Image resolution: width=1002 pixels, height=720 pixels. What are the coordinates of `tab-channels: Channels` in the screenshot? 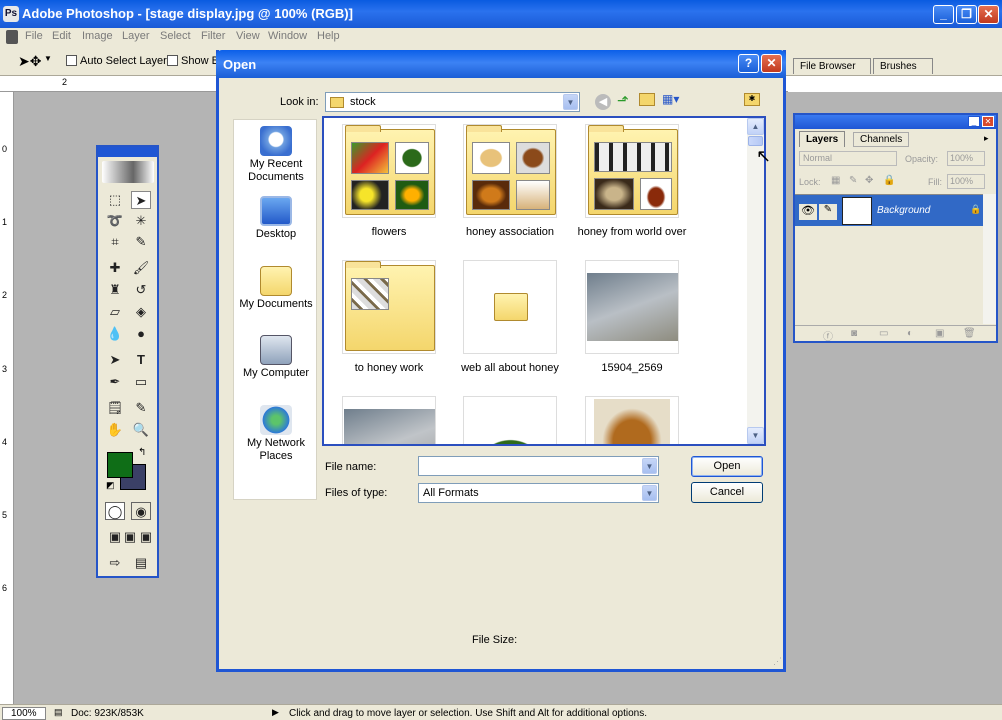 It's located at (881, 139).